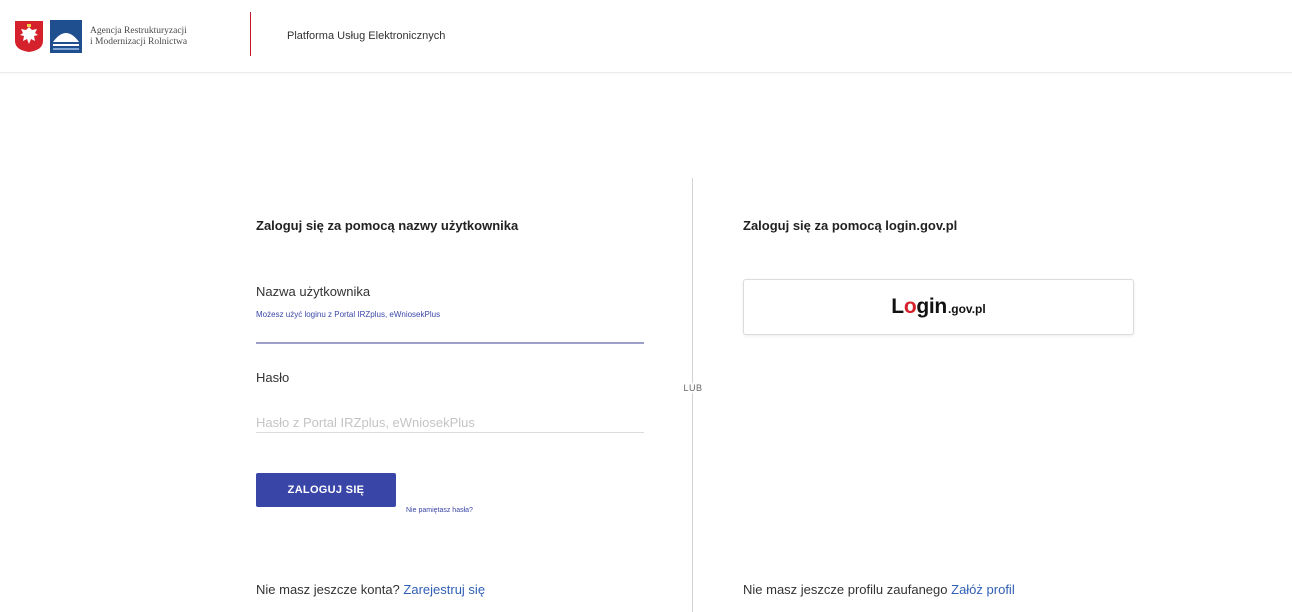  I want to click on column-divider, so click(692, 395).